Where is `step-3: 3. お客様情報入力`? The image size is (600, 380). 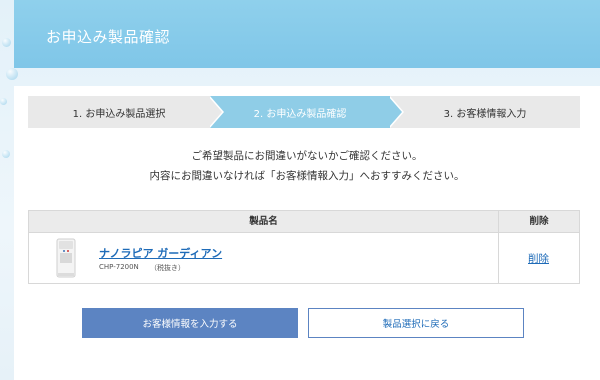
step-3: 3. お客様情報入力 is located at coordinates (485, 112).